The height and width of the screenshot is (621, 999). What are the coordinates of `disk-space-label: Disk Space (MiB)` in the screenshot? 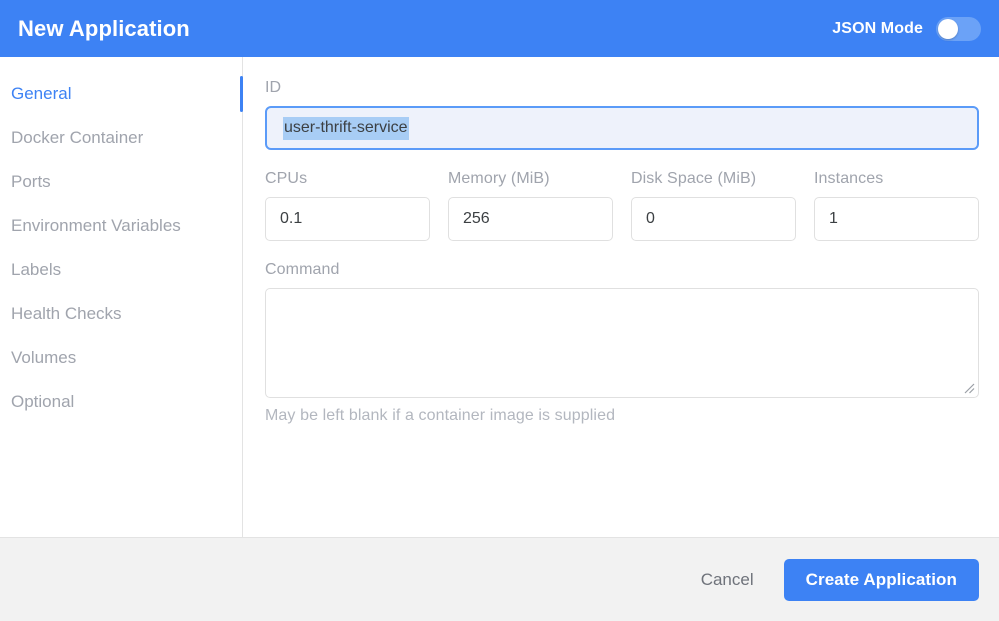 It's located at (694, 178).